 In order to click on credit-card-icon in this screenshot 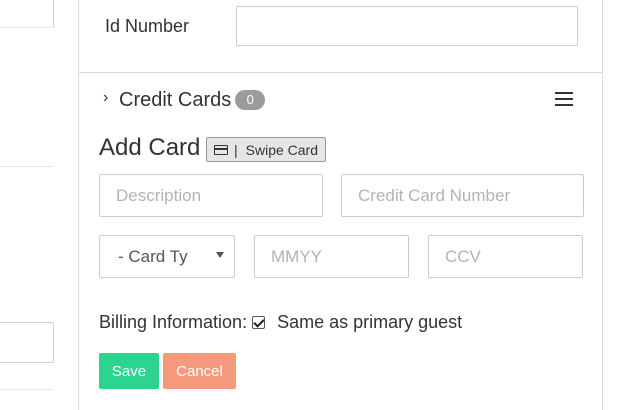, I will do `click(221, 149)`.